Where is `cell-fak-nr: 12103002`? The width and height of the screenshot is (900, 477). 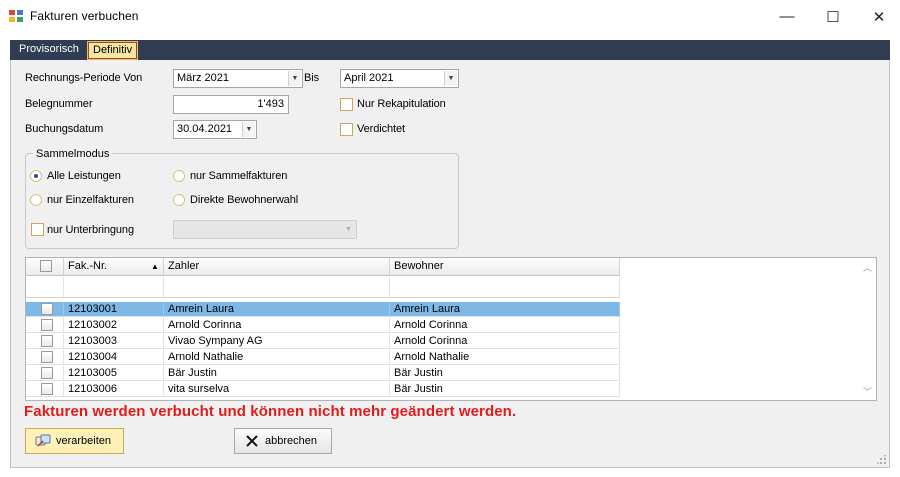 cell-fak-nr: 12103002 is located at coordinates (114, 325).